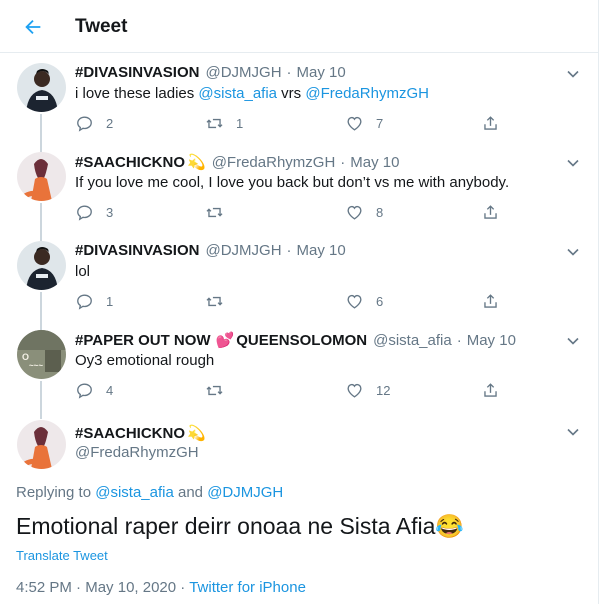 The width and height of the screenshot is (606, 604). Describe the element at coordinates (364, 301) in the screenshot. I see `like-button: 6` at that location.